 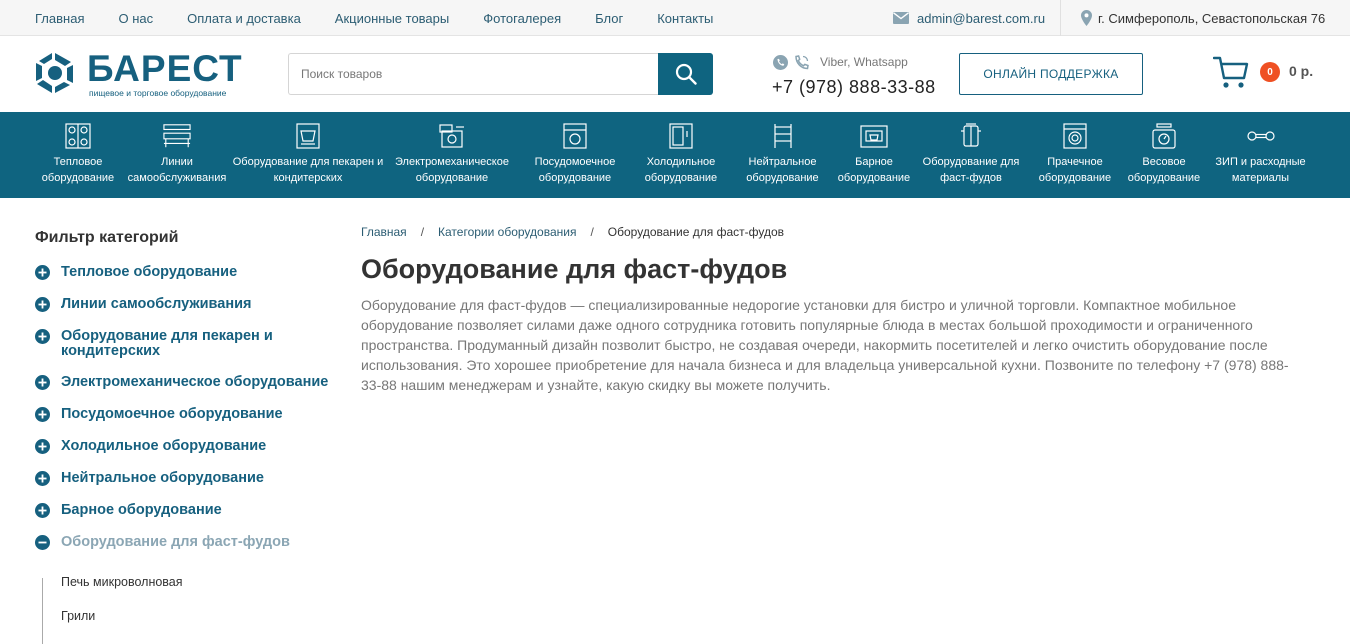 What do you see at coordinates (177, 155) in the screenshot?
I see `category-self-service: Линии самообслуживания` at bounding box center [177, 155].